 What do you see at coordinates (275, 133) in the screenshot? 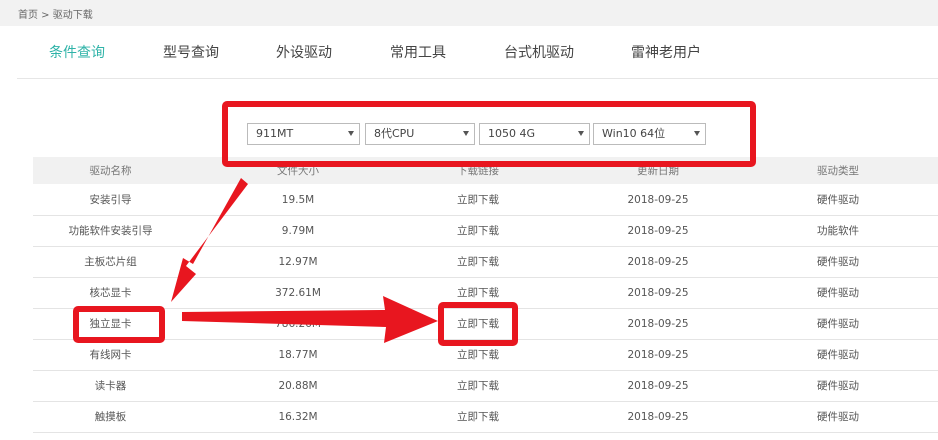
I see `model-select-value: 911MT` at bounding box center [275, 133].